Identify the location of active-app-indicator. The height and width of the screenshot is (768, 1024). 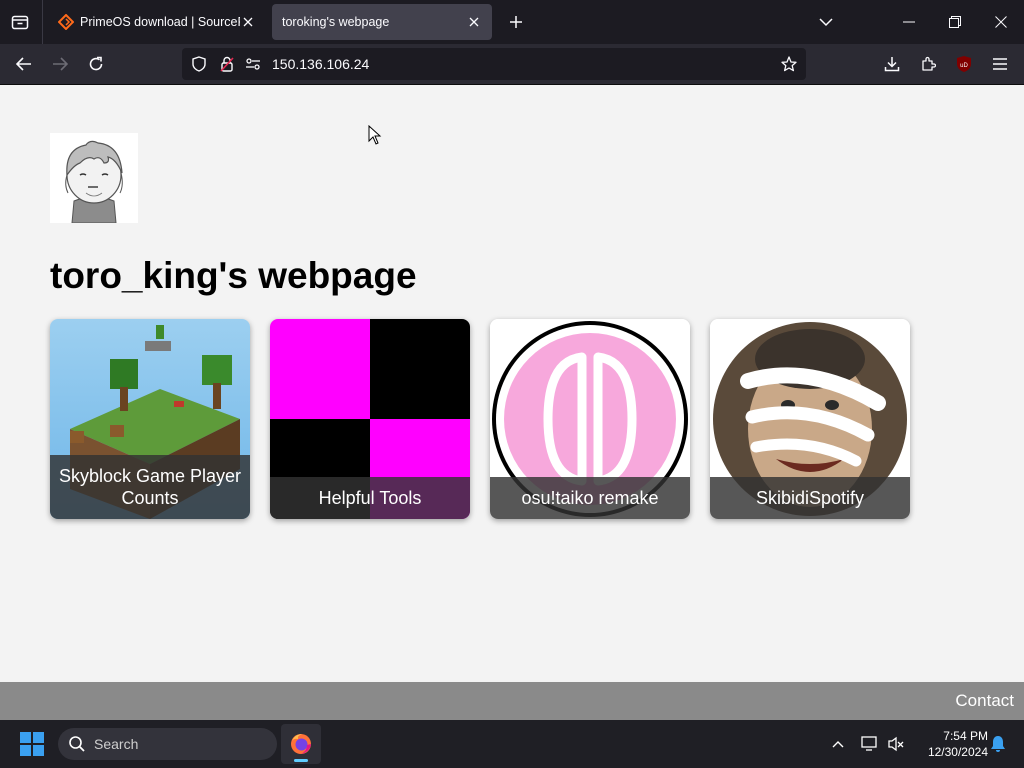
(301, 760).